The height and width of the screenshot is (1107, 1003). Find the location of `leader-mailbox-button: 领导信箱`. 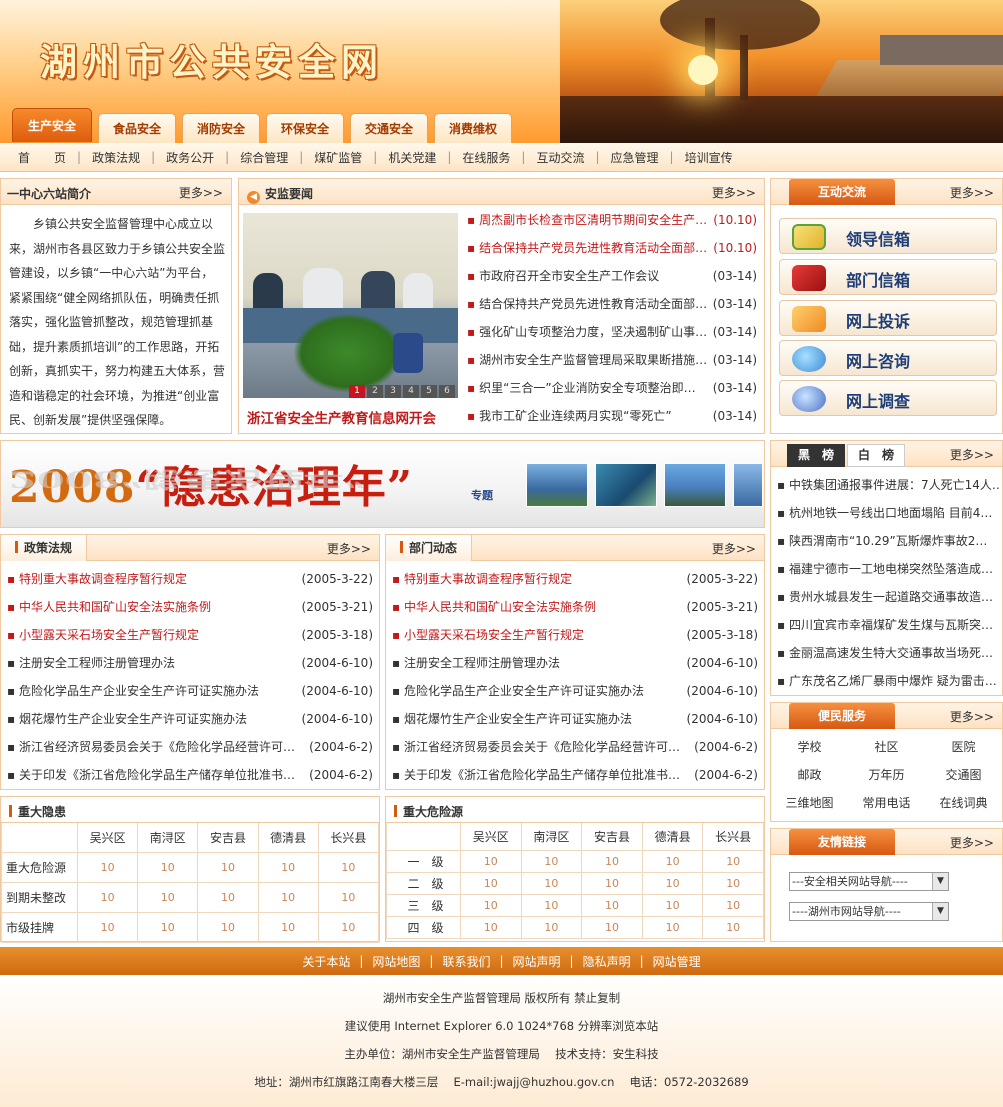

leader-mailbox-button: 领导信箱 is located at coordinates (888, 236).